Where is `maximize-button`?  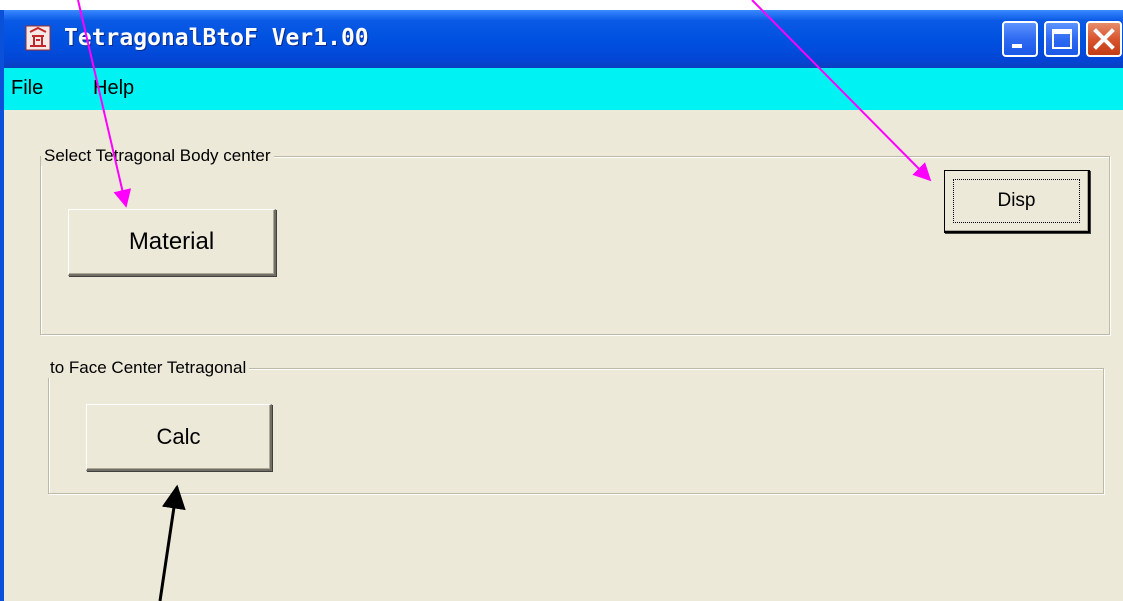
maximize-button is located at coordinates (1062, 39).